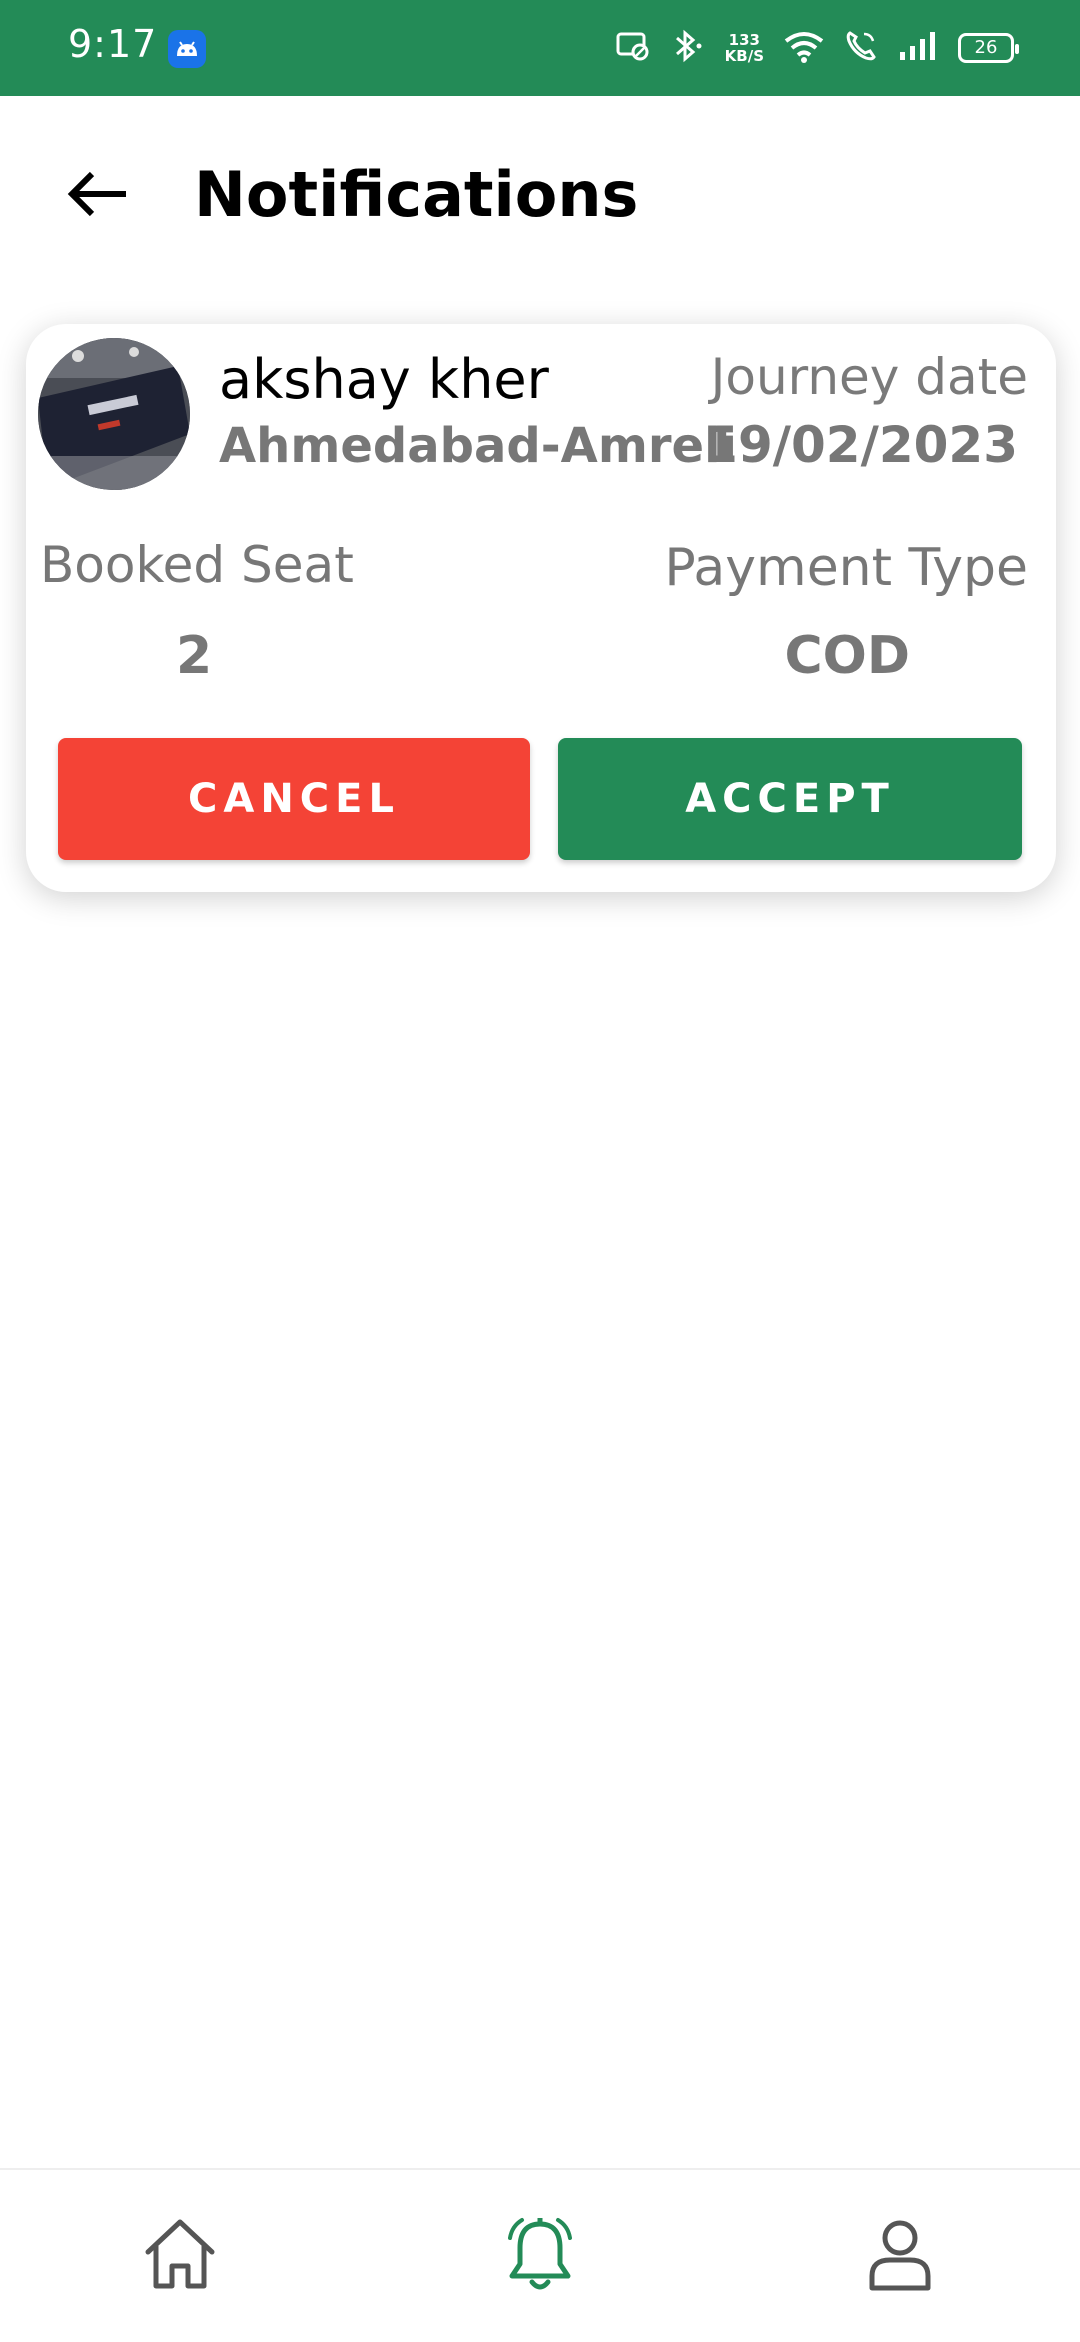  I want to click on bottom-nav, so click(540, 2254).